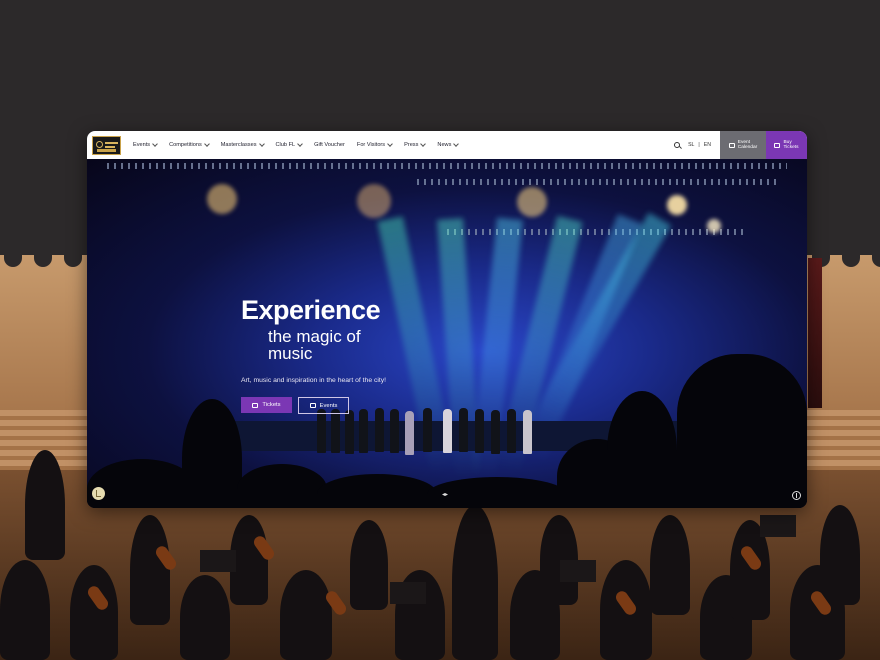  I want to click on menu-item-news: News, so click(448, 144).